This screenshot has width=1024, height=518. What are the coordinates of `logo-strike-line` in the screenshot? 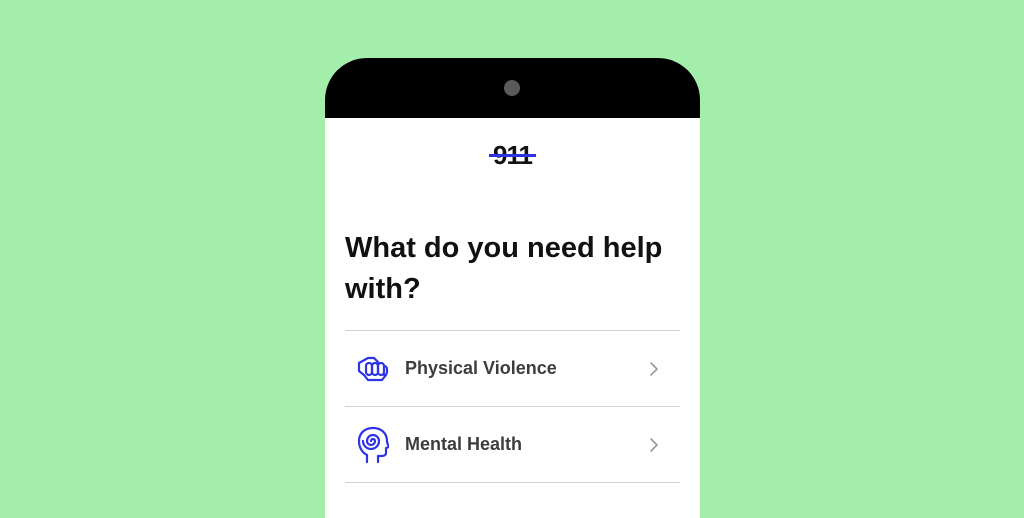 It's located at (512, 155).